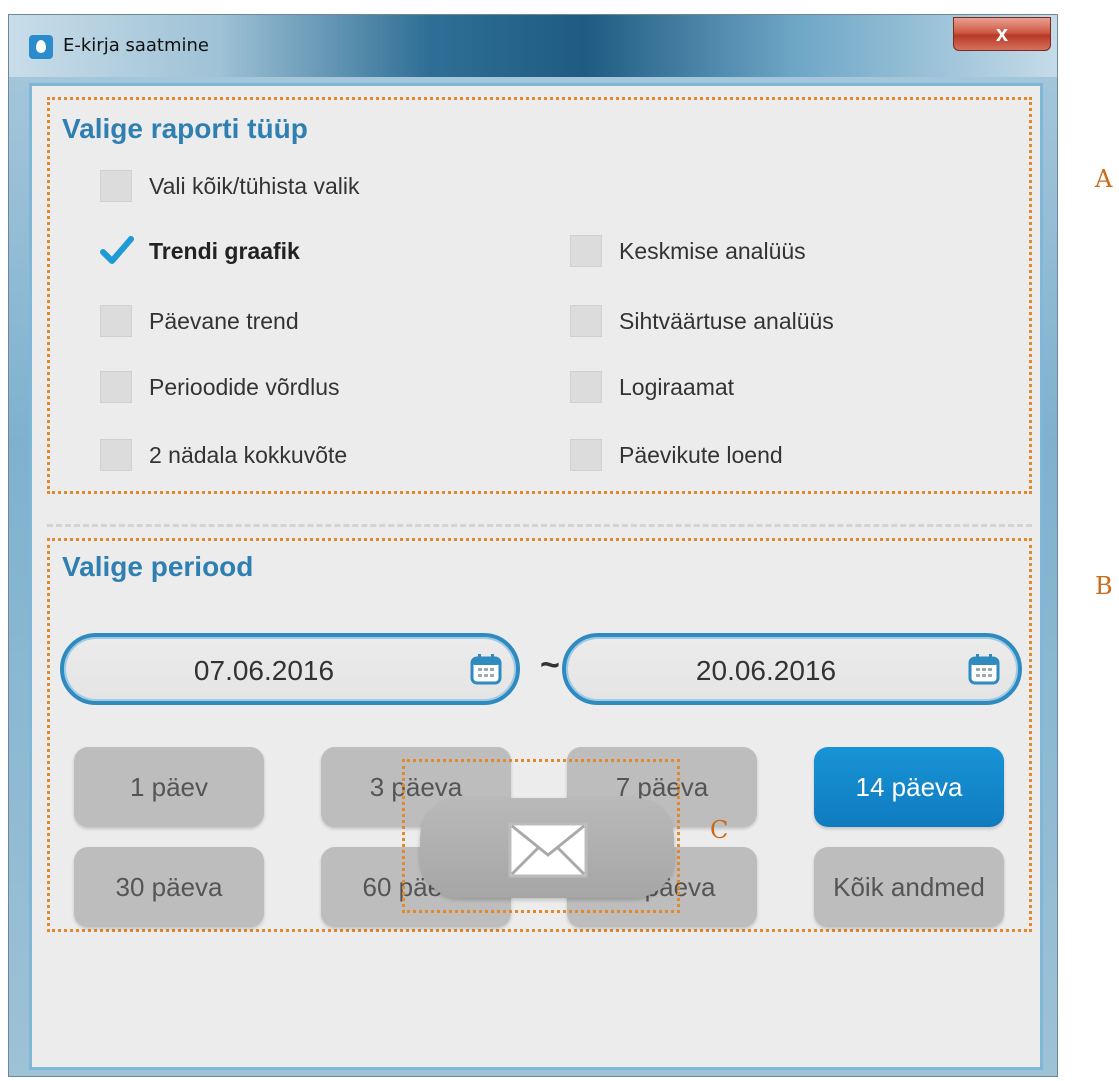 This screenshot has width=1119, height=1081. Describe the element at coordinates (185, 128) in the screenshot. I see `report-type-title: Valige raporti tüüp` at that location.